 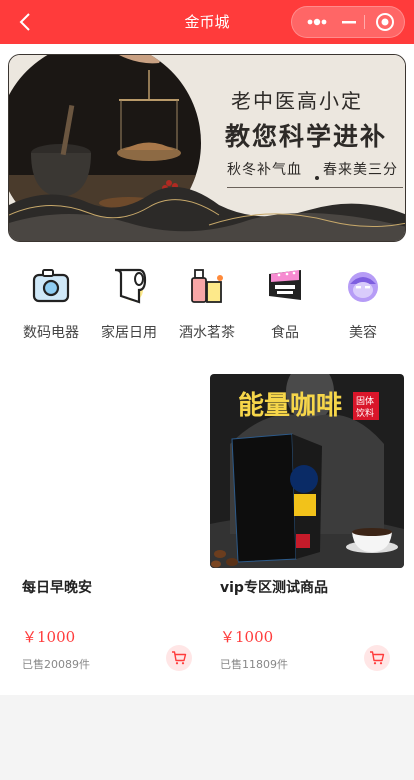 I want to click on mini-program-capsule, so click(x=348, y=22).